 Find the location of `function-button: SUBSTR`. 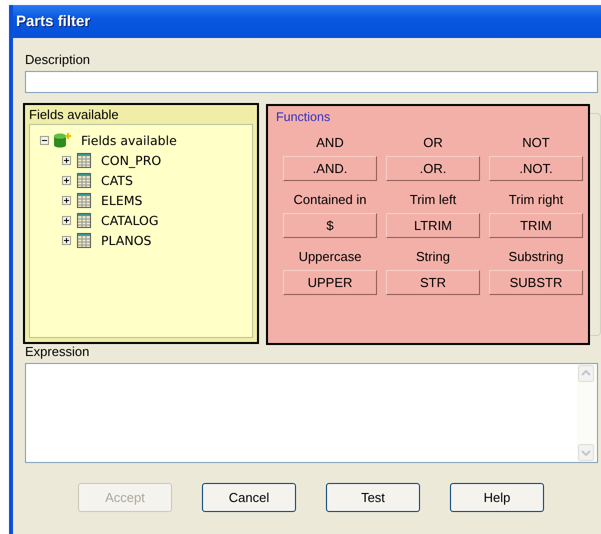

function-button: SUBSTR is located at coordinates (536, 282).